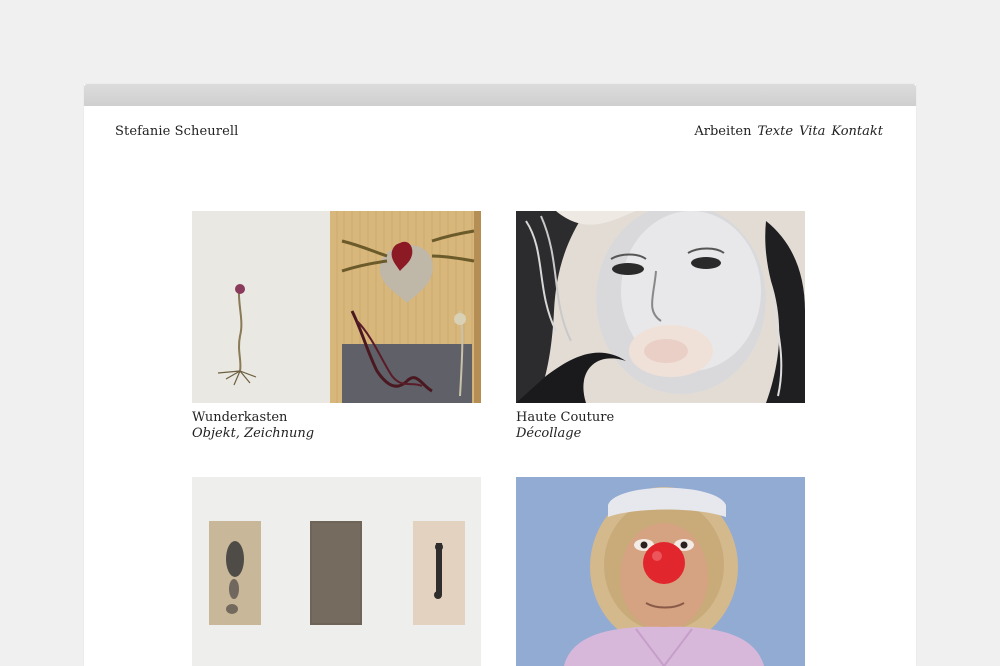 This screenshot has width=1000, height=666. What do you see at coordinates (253, 433) in the screenshot?
I see `work-subtitle: Objekt, Zeichnung` at bounding box center [253, 433].